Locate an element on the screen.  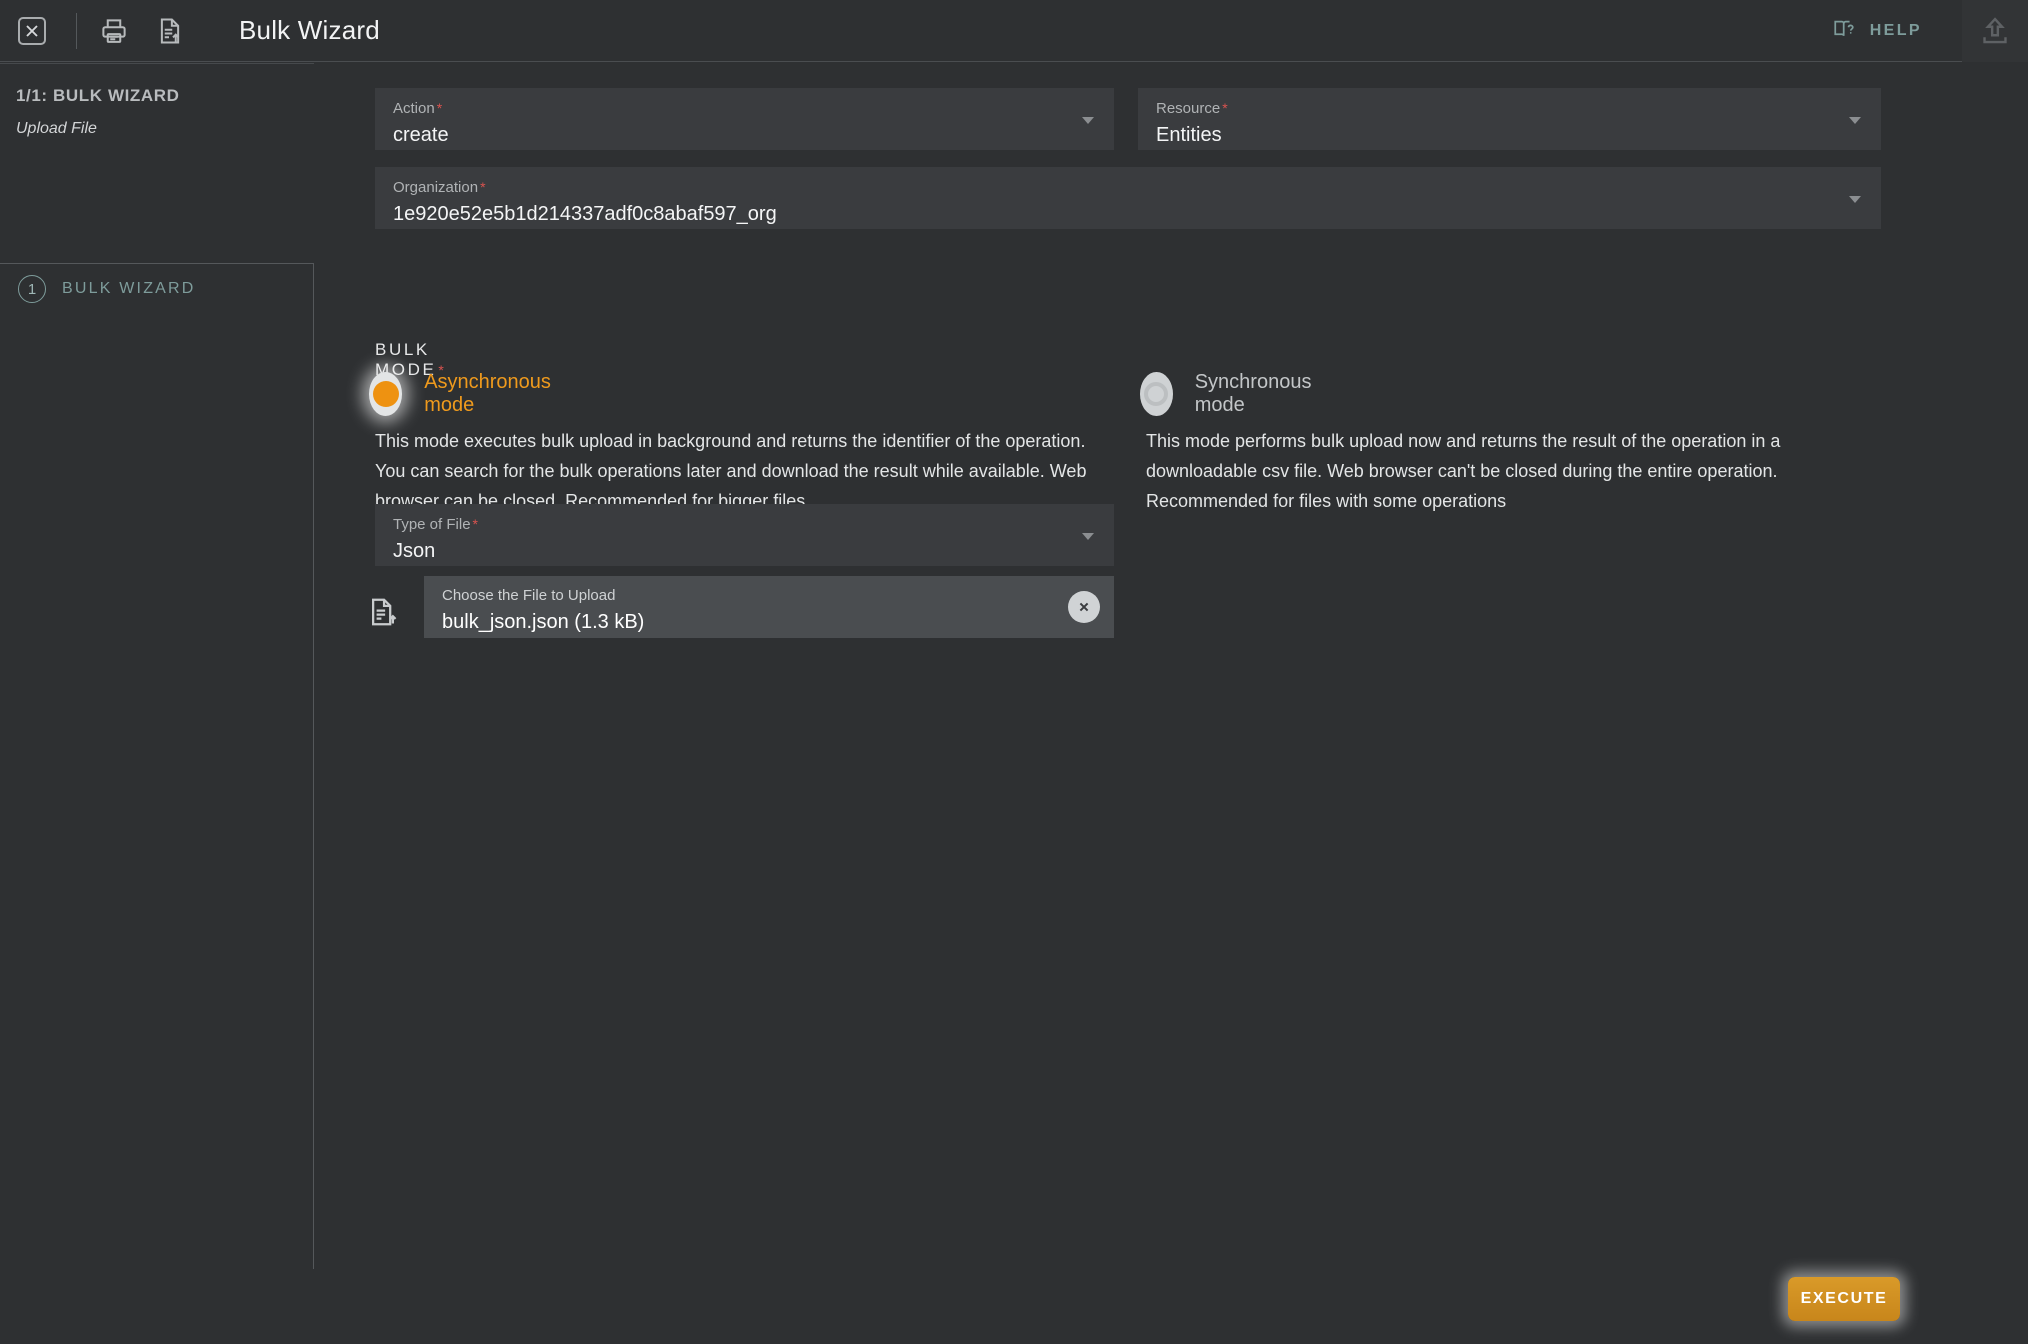
header-left-toolbar: Bulk Wizard is located at coordinates (190, 30).